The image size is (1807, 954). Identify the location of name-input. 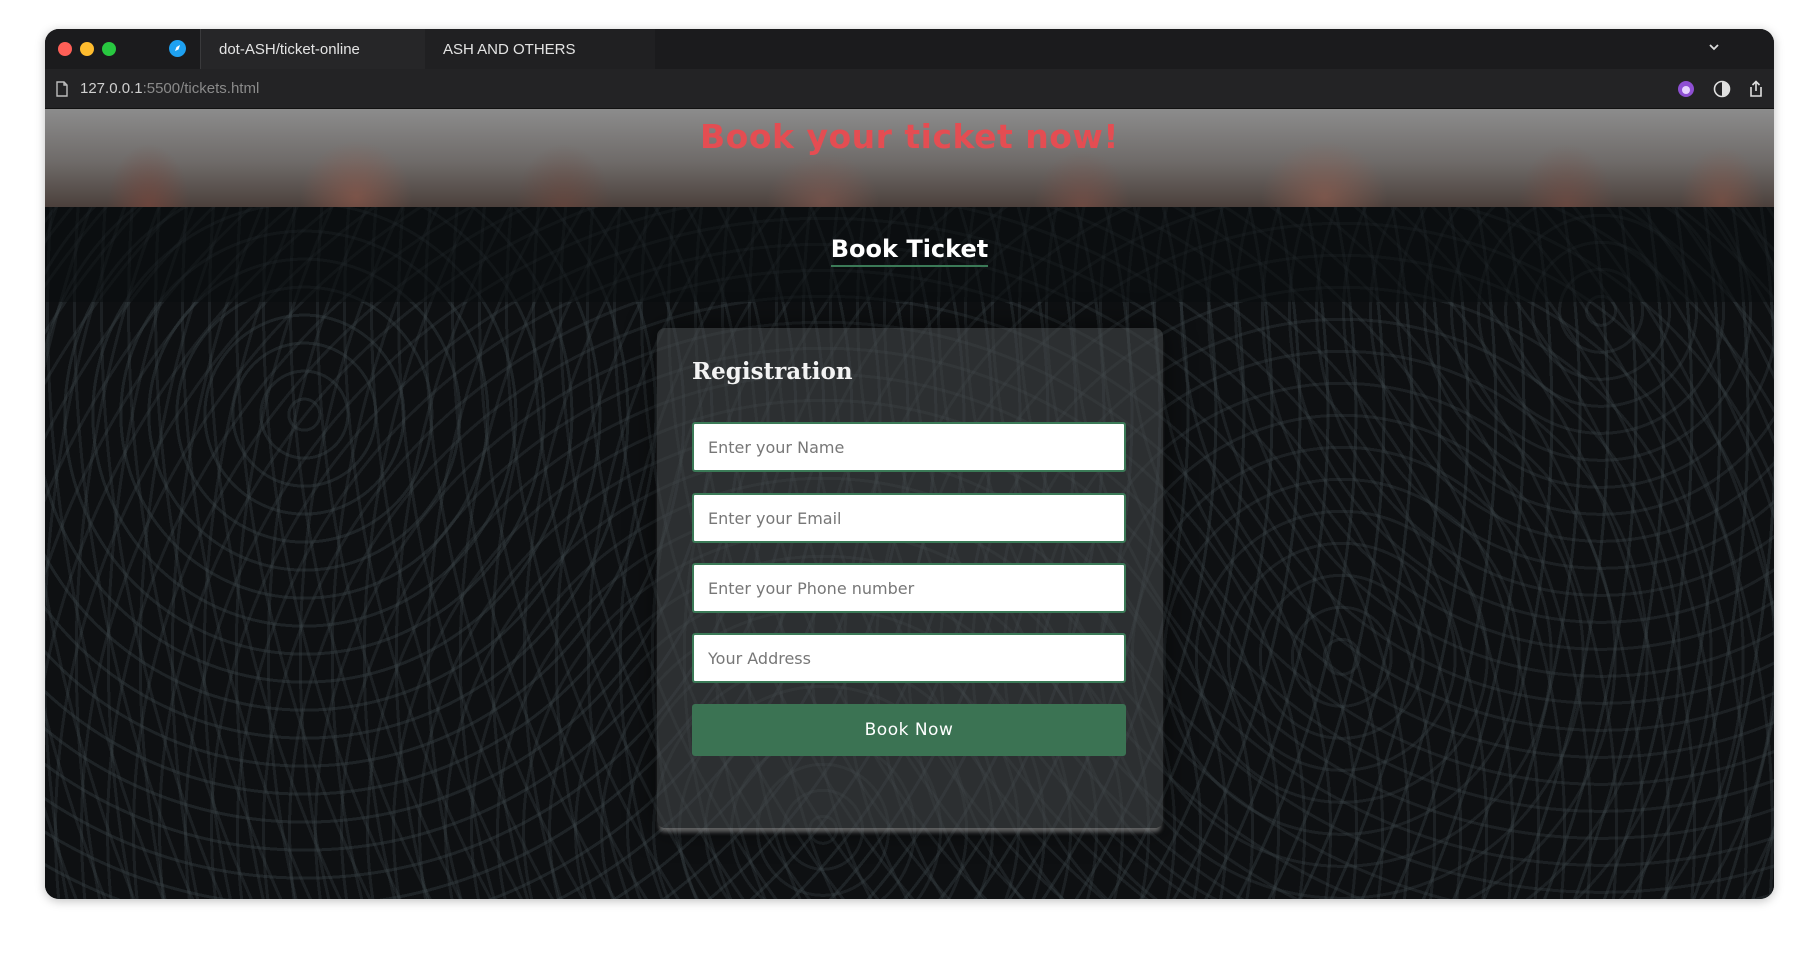
(909, 447).